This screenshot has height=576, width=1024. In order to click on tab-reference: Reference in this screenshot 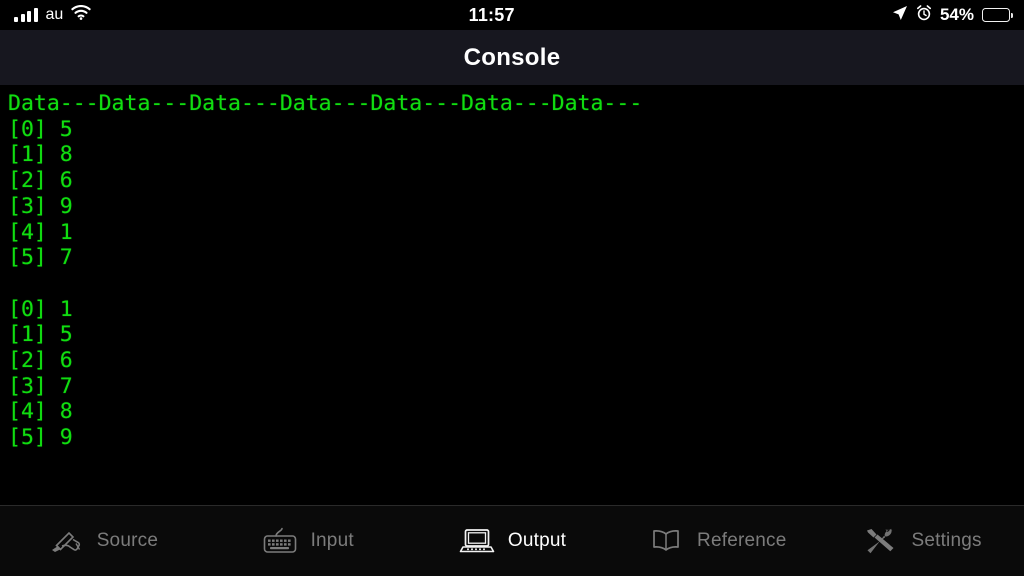, I will do `click(716, 541)`.